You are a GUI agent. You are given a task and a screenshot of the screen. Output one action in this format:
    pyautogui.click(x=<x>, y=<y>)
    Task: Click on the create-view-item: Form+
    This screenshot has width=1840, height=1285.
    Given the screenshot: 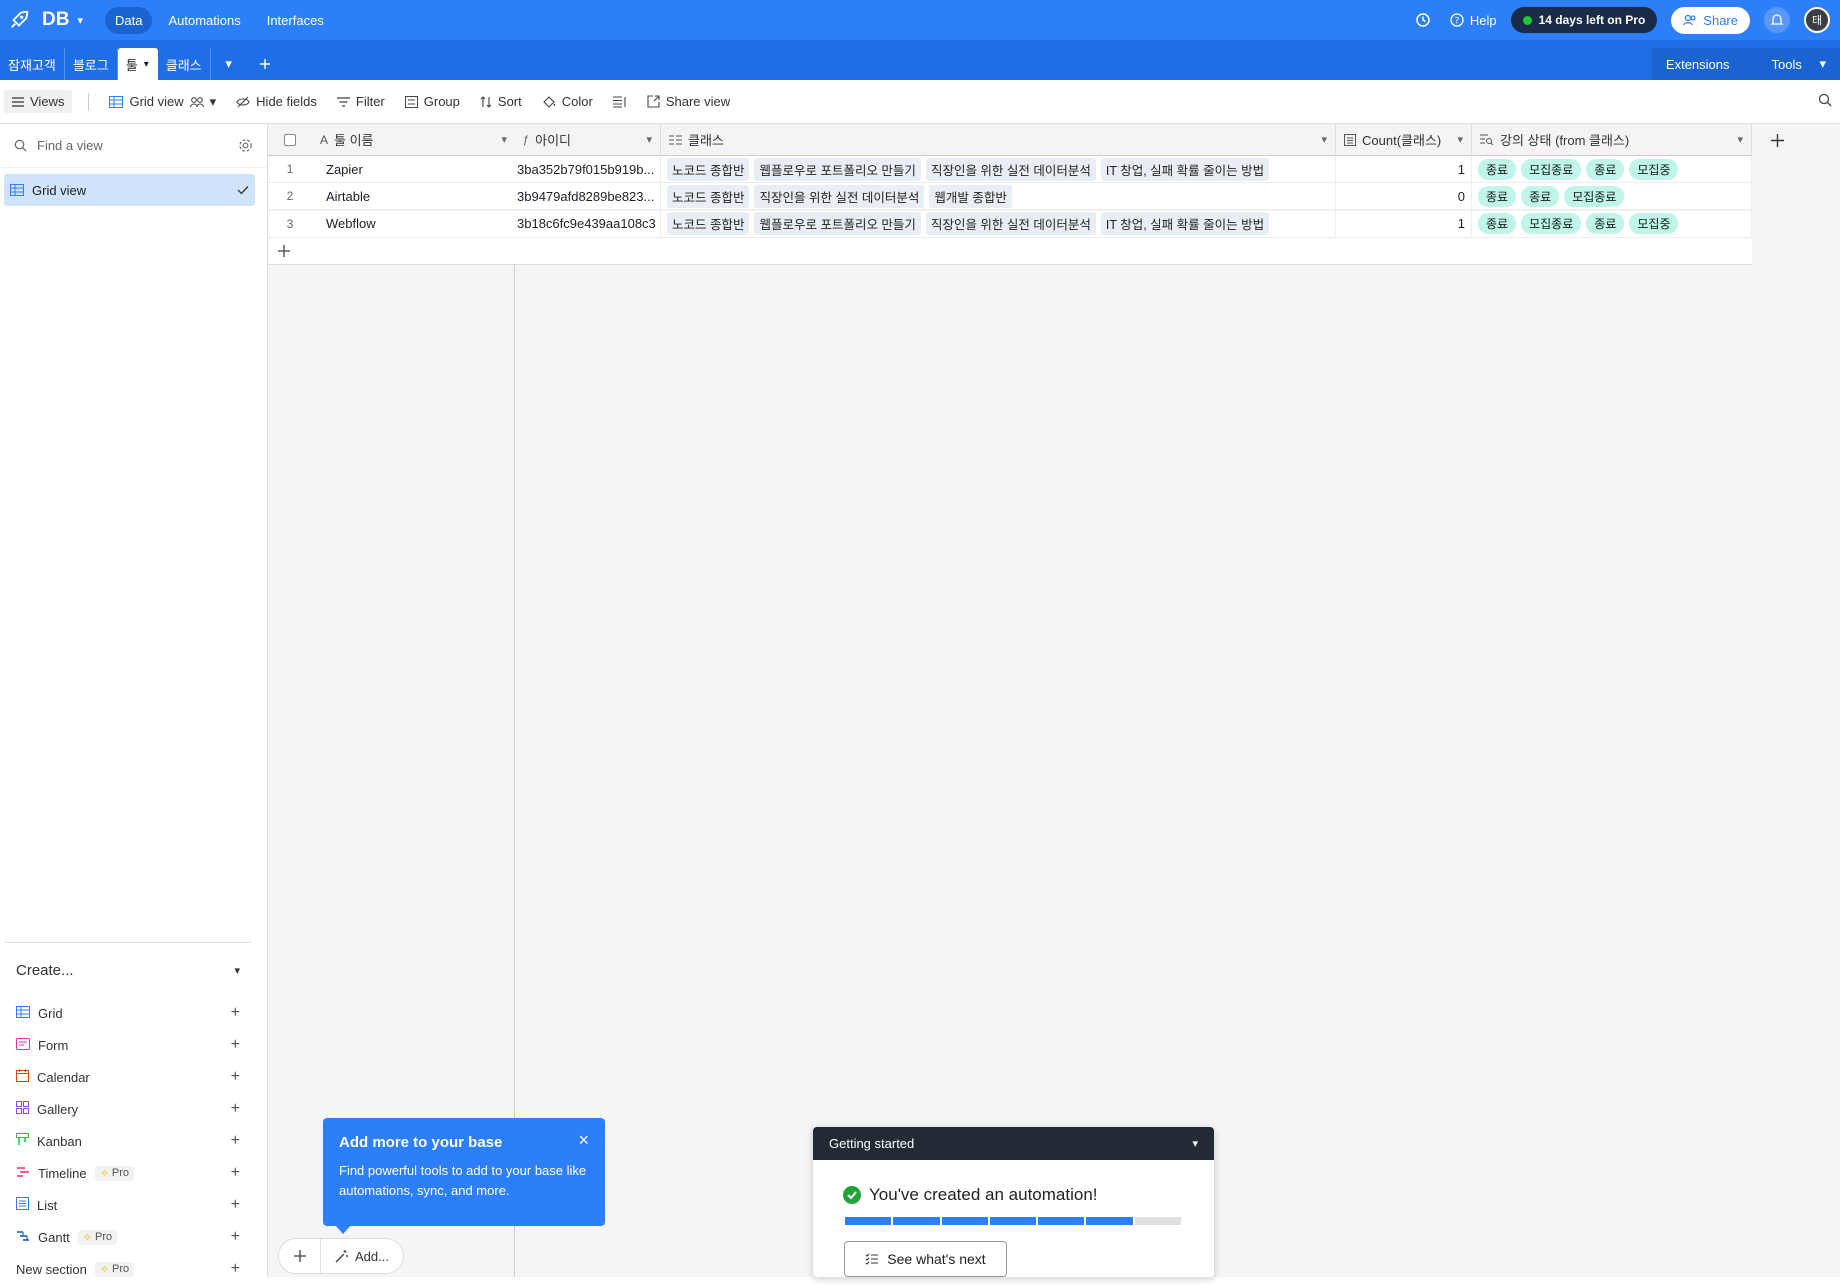 What is the action you would take?
    pyautogui.click(x=128, y=1045)
    